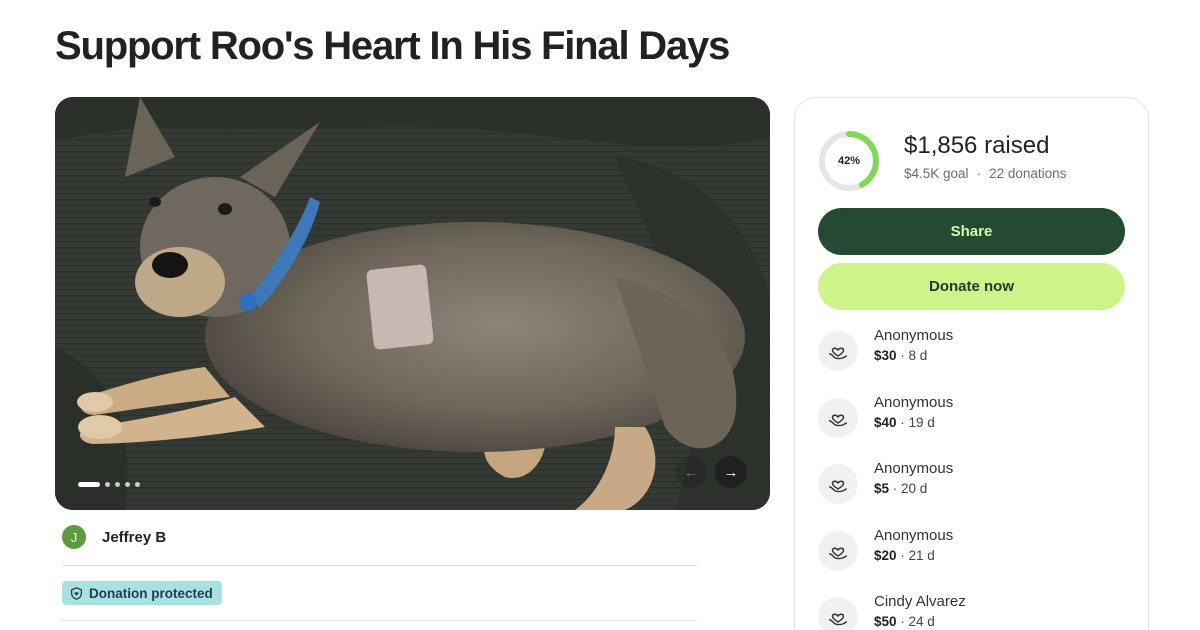  Describe the element at coordinates (936, 173) in the screenshot. I see `goal-amount: $4.5K goal` at that location.